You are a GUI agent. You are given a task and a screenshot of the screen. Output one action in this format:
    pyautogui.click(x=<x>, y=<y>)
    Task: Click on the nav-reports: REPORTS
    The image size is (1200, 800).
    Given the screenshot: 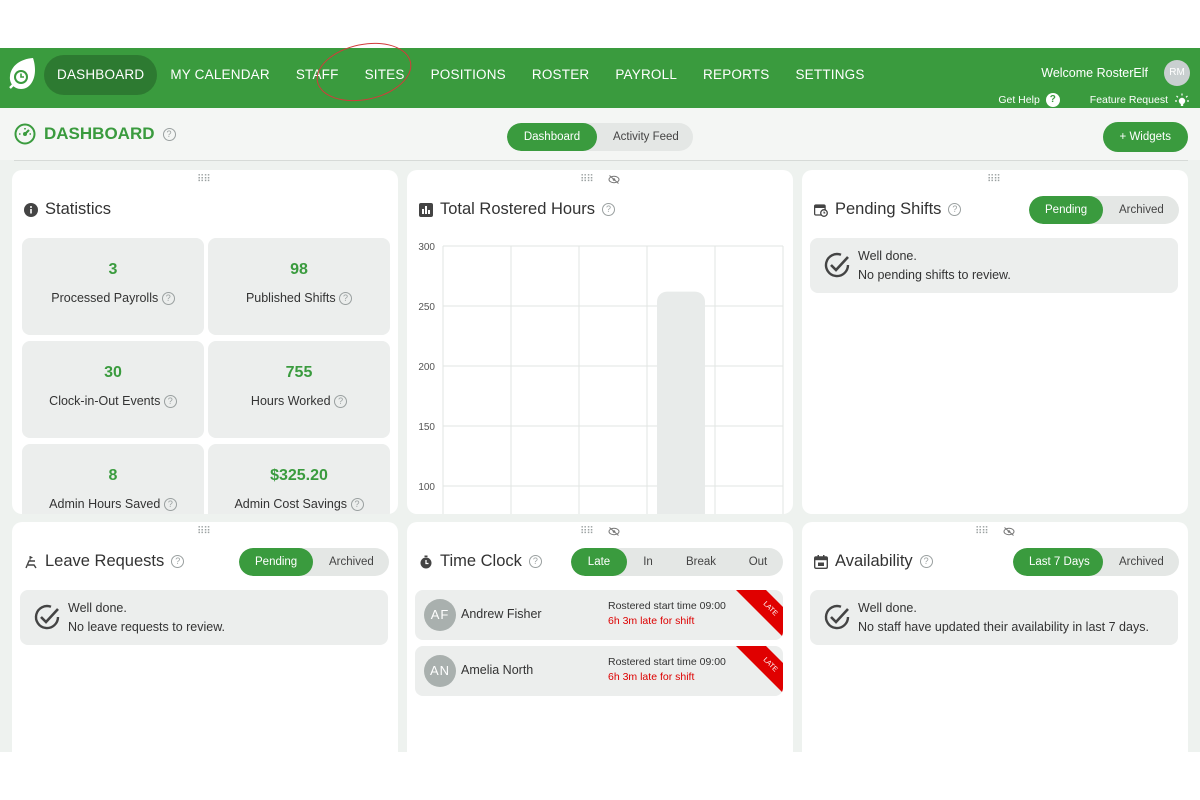 What is the action you would take?
    pyautogui.click(x=736, y=75)
    